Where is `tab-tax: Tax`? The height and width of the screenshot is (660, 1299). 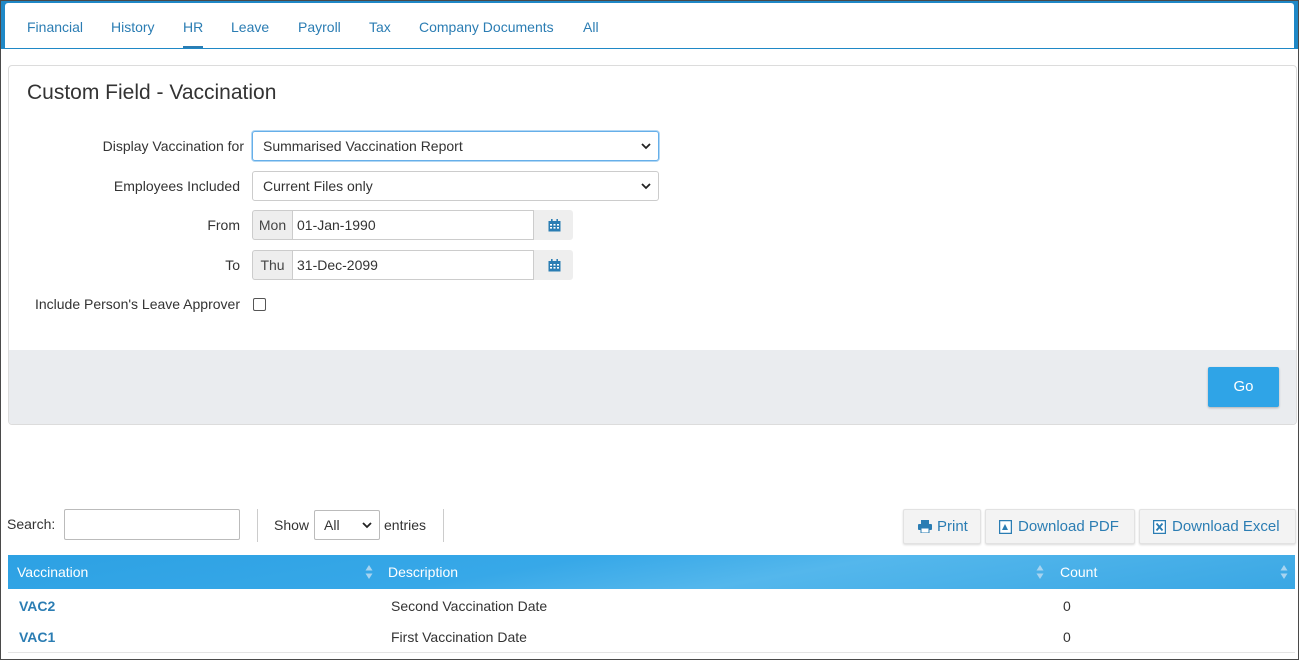 tab-tax: Tax is located at coordinates (380, 27).